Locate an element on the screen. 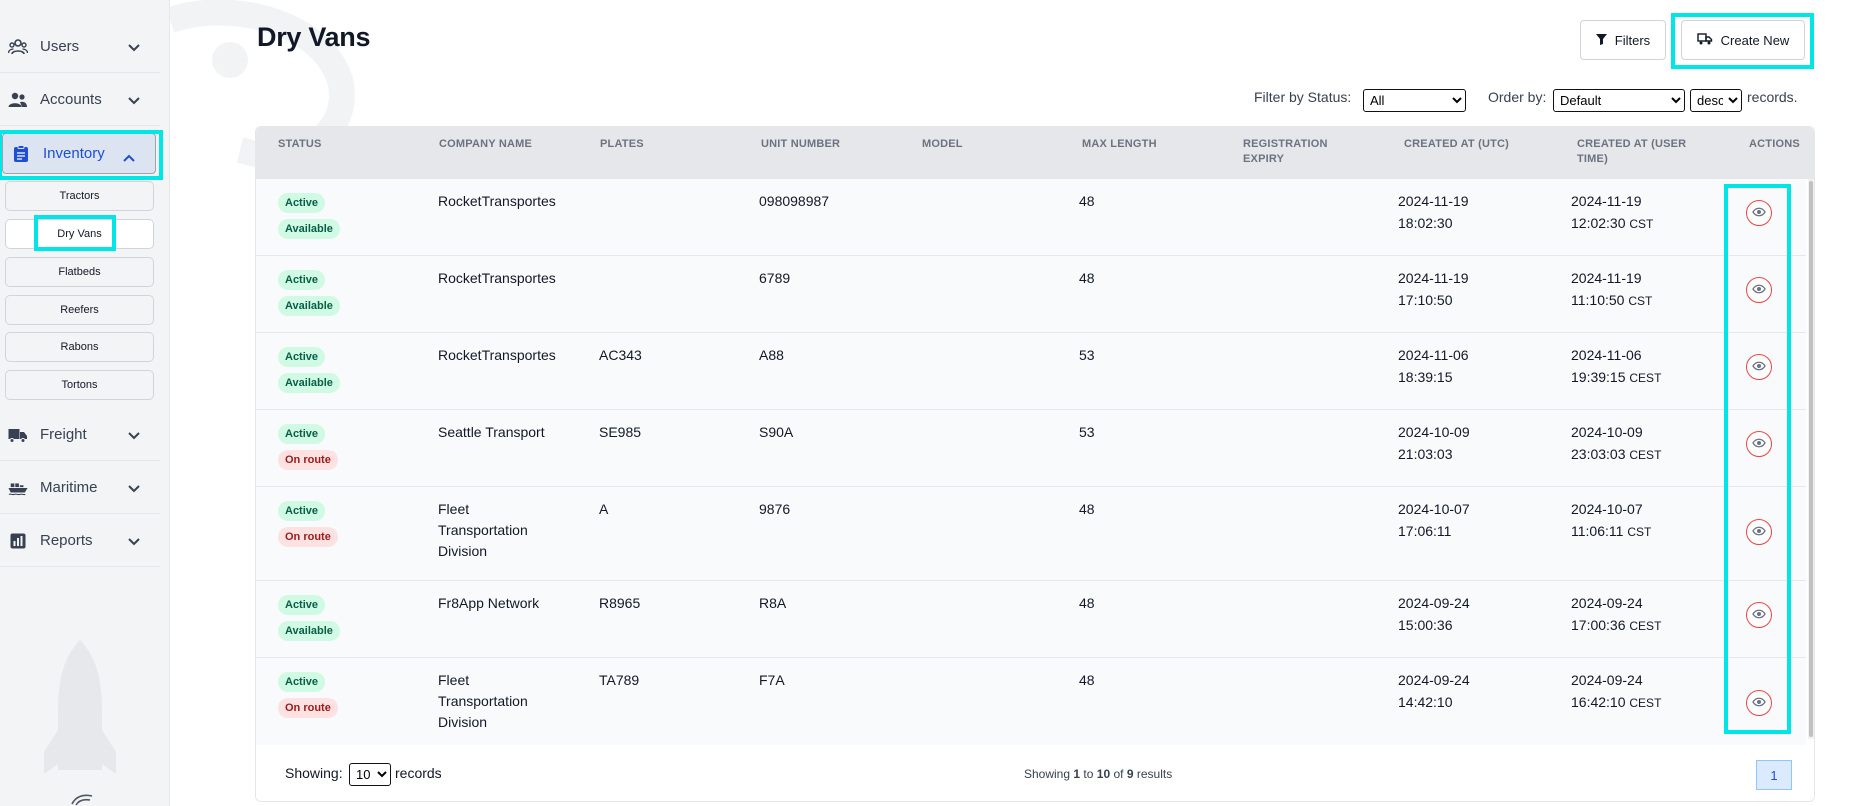 Image resolution: width=1851 pixels, height=806 pixels. created-utc-time: 18:39:15 is located at coordinates (1425, 377).